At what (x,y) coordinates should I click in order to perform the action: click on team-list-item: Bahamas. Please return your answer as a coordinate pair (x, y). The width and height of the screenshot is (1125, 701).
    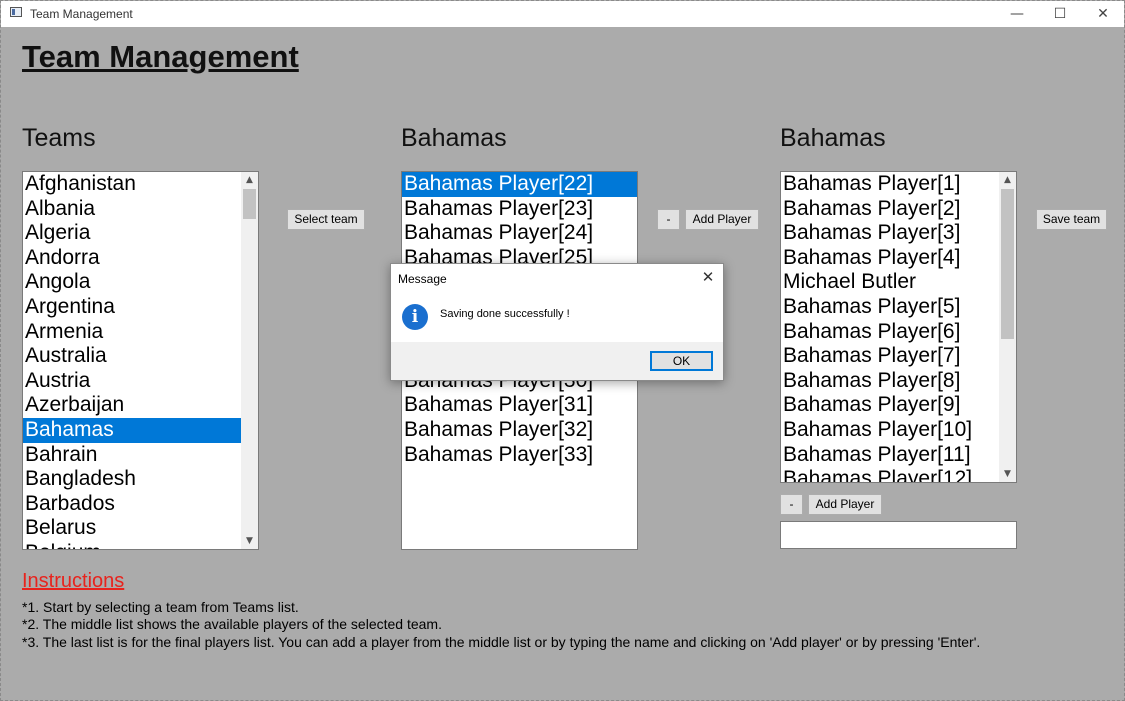
    Looking at the image, I should click on (132, 430).